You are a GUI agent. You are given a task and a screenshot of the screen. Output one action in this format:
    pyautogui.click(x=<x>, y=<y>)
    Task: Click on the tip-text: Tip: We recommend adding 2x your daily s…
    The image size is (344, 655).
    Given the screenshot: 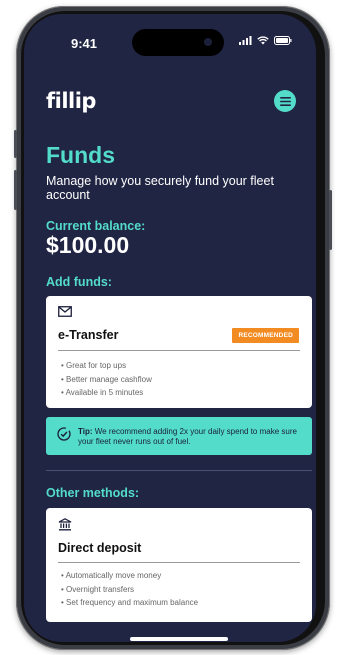 What is the action you would take?
    pyautogui.click(x=190, y=437)
    